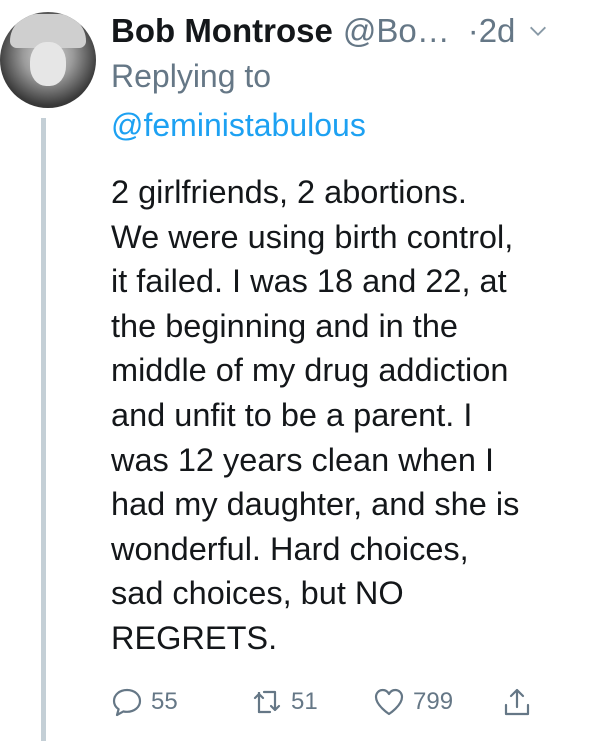 Image resolution: width=602 pixels, height=741 pixels. What do you see at coordinates (433, 701) in the screenshot?
I see `like-count: 799` at bounding box center [433, 701].